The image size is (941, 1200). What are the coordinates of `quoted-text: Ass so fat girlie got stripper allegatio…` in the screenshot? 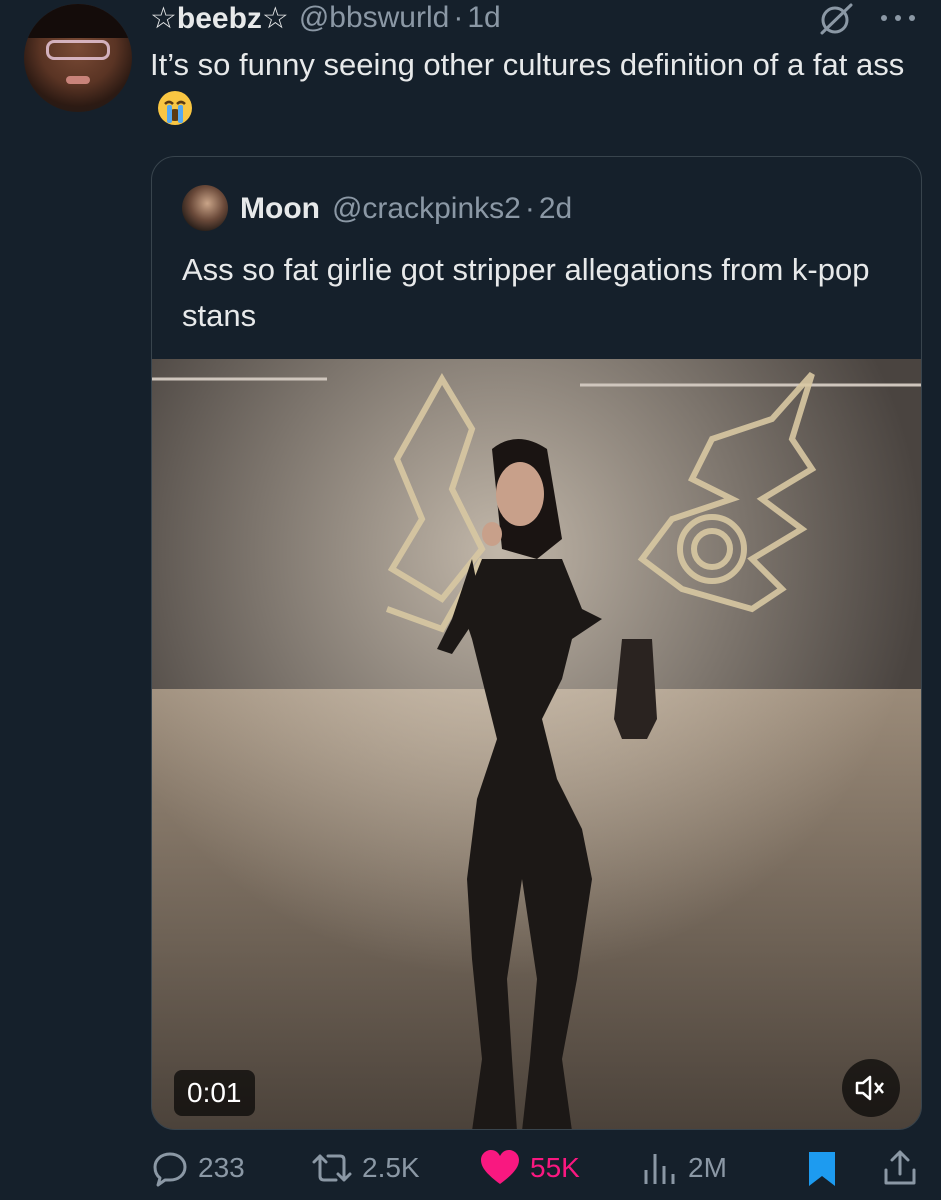 It's located at (526, 292).